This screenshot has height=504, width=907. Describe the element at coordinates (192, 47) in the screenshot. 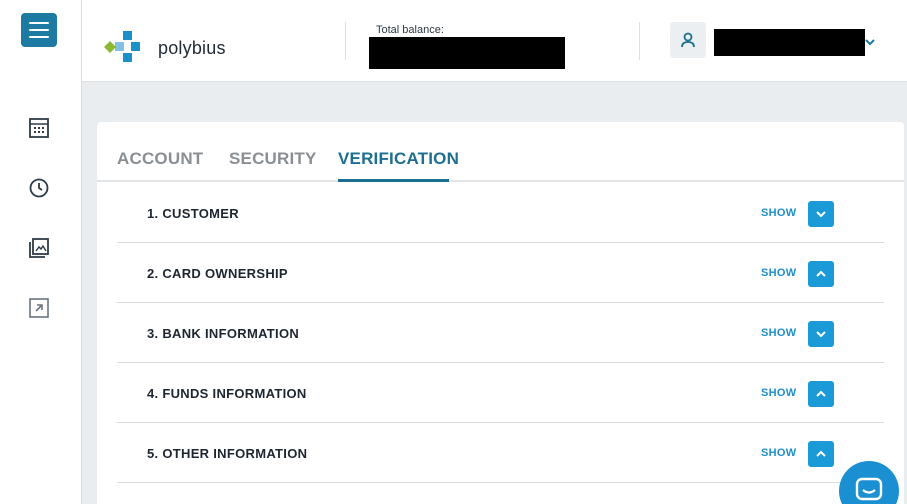

I see `logo-text: polybius` at that location.